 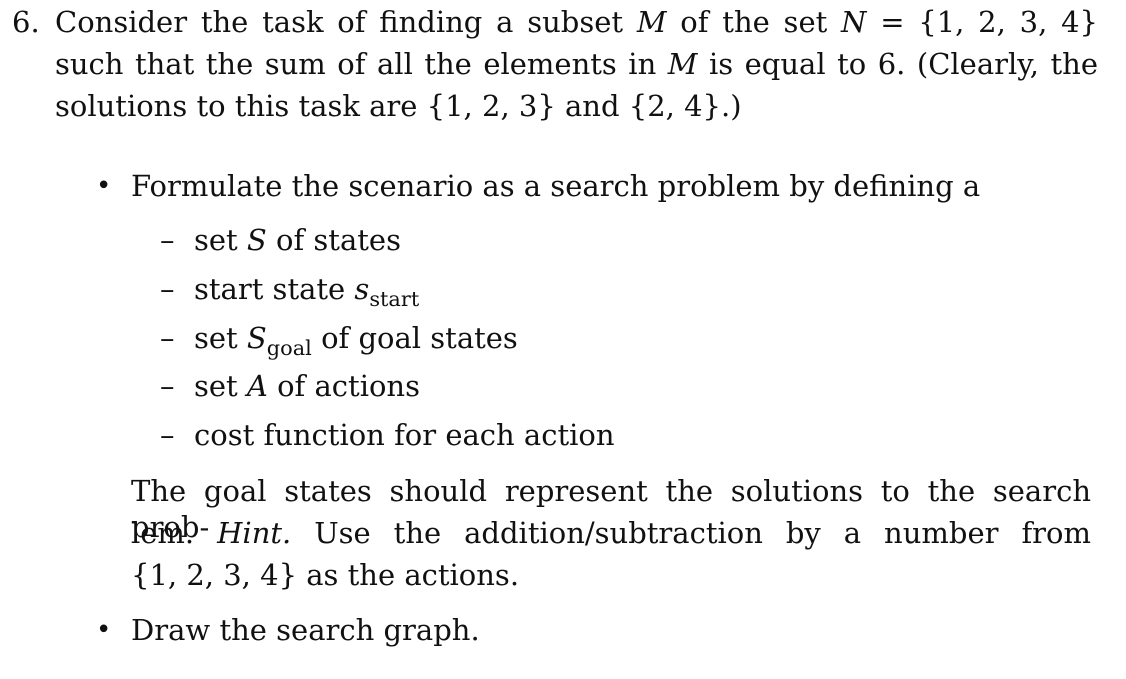 What do you see at coordinates (414, 338) in the screenshot?
I see `subitem-text: of goal states` at bounding box center [414, 338].